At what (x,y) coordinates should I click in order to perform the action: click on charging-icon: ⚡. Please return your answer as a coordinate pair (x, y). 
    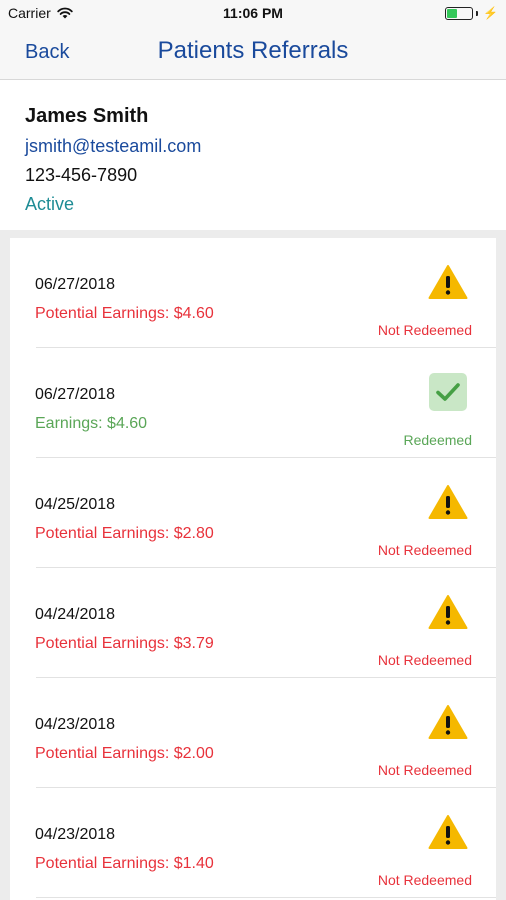
    Looking at the image, I should click on (490, 13).